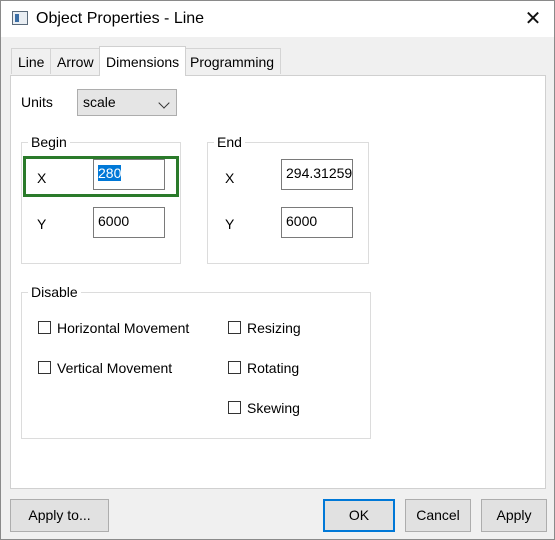 The width and height of the screenshot is (555, 540). I want to click on line-object-icon, so click(20, 18).